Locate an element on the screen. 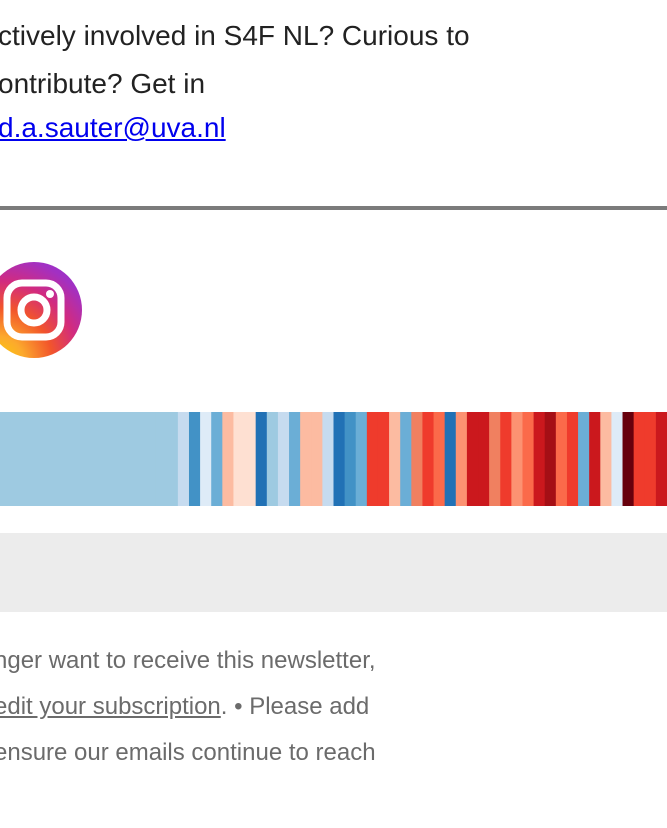 Image resolution: width=667 pixels, height=828 pixels. footer-line-2: edit your subscription. • Please add is located at coordinates (184, 707).